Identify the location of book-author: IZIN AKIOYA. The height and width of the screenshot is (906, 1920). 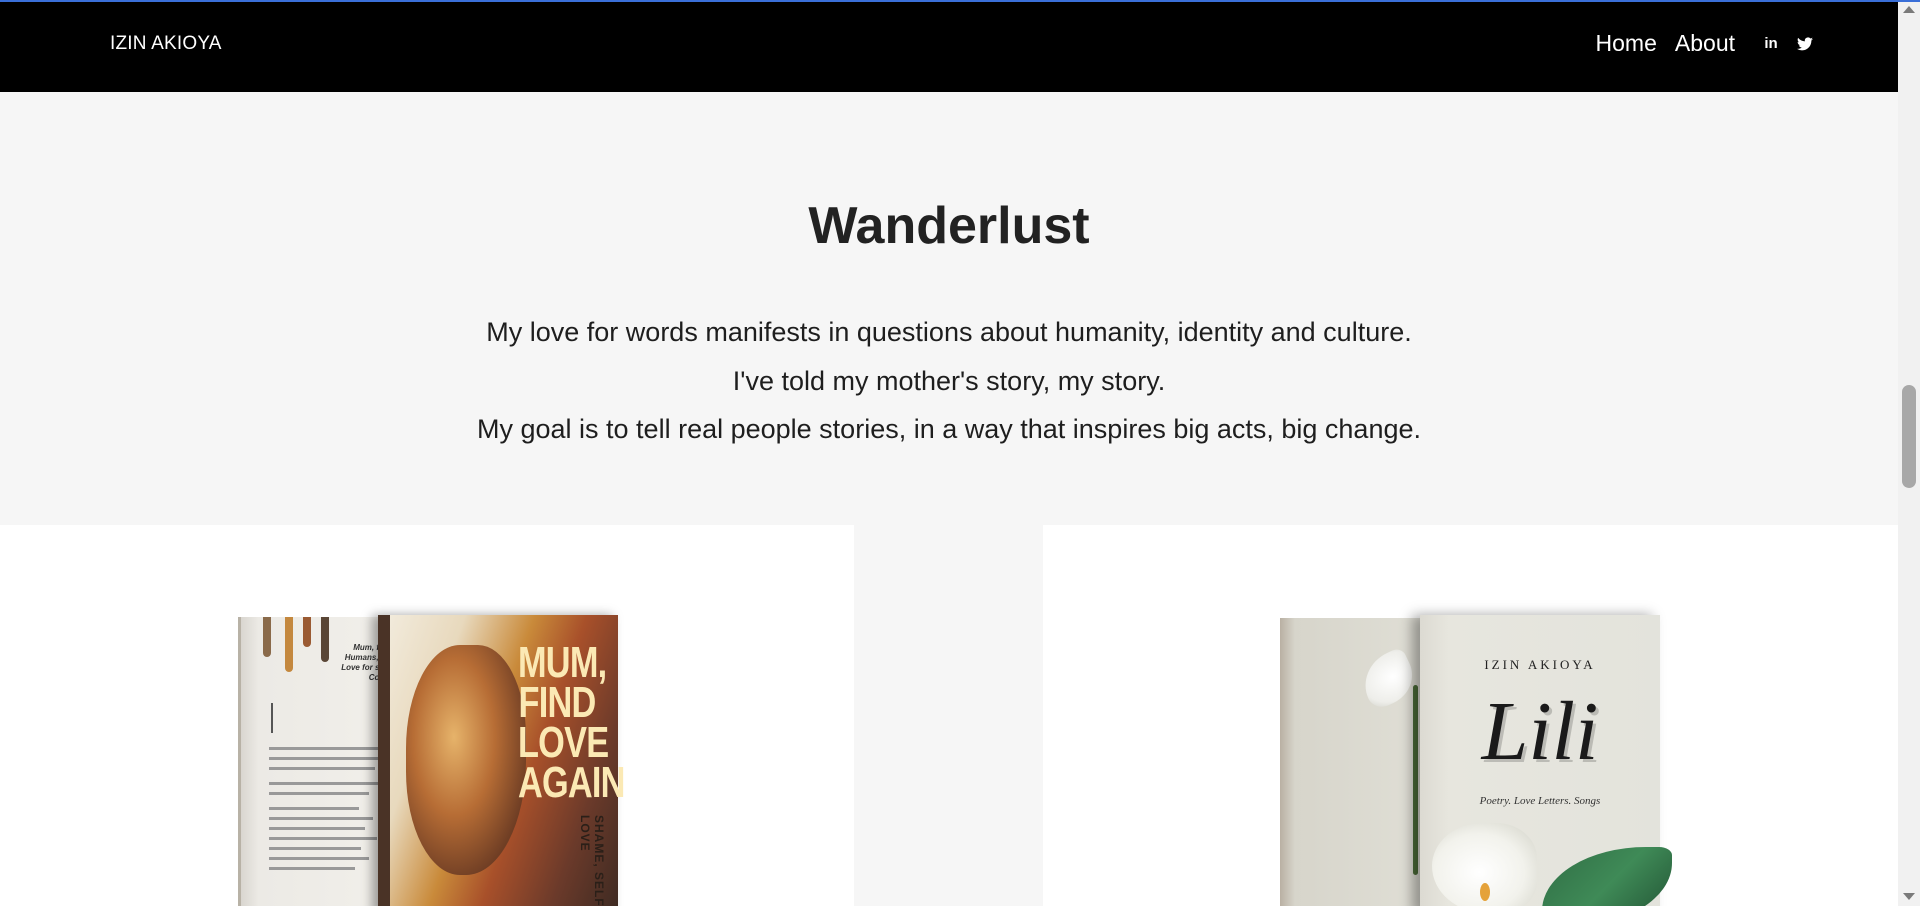
(1540, 664).